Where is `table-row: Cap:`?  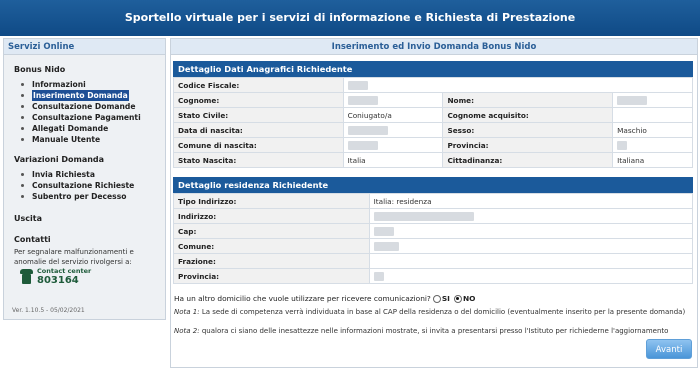
table-row: Cap: is located at coordinates (433, 231).